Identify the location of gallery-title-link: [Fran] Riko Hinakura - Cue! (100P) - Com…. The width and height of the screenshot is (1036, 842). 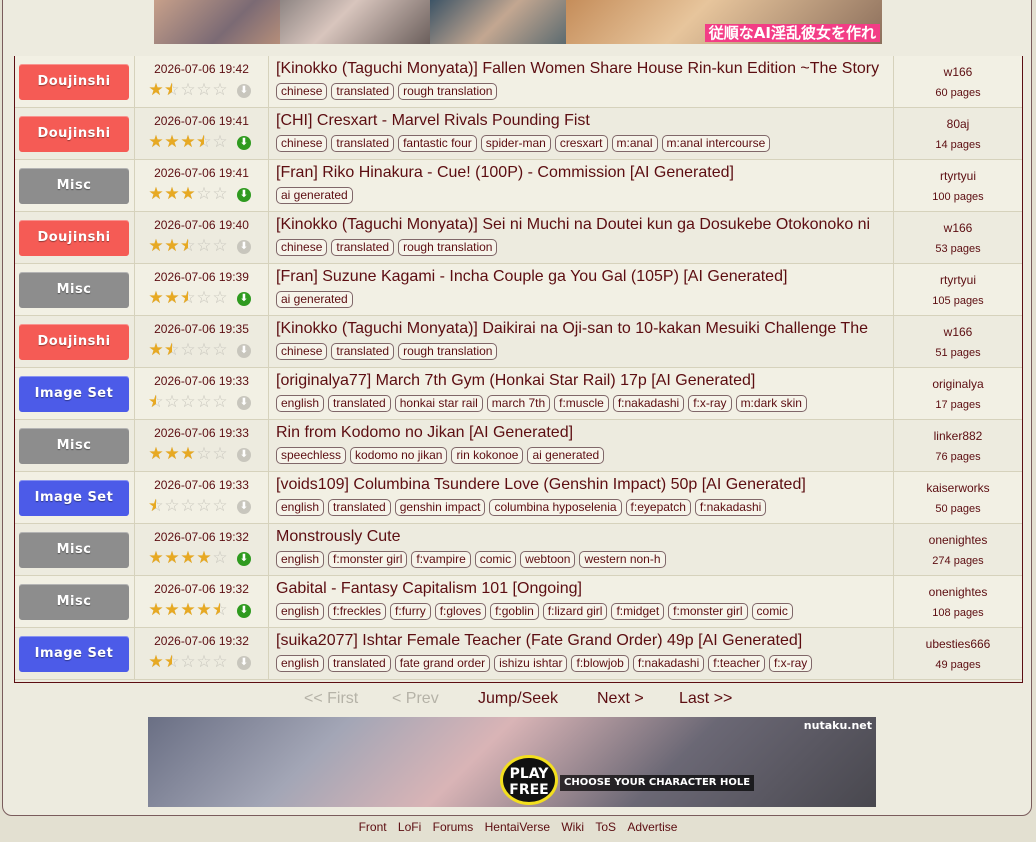
(582, 173).